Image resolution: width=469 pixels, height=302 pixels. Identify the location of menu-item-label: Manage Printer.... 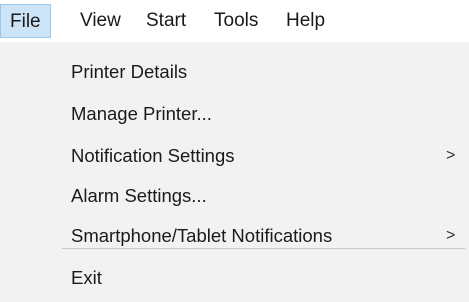
(141, 113).